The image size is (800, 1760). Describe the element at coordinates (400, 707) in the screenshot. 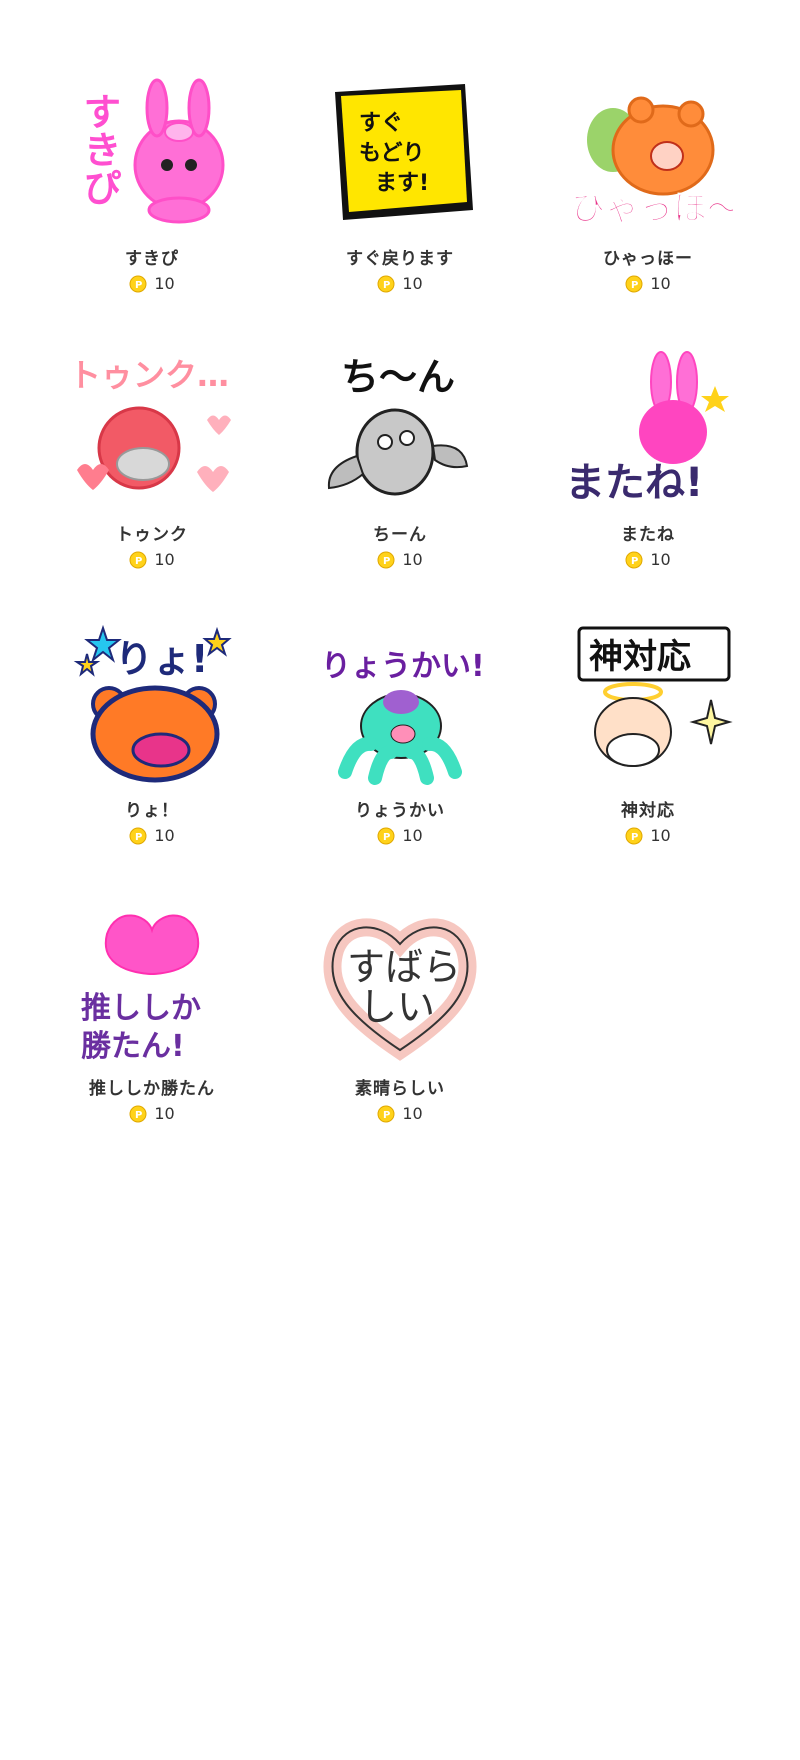

I see `octopus-sticker: りょうかい!` at that location.